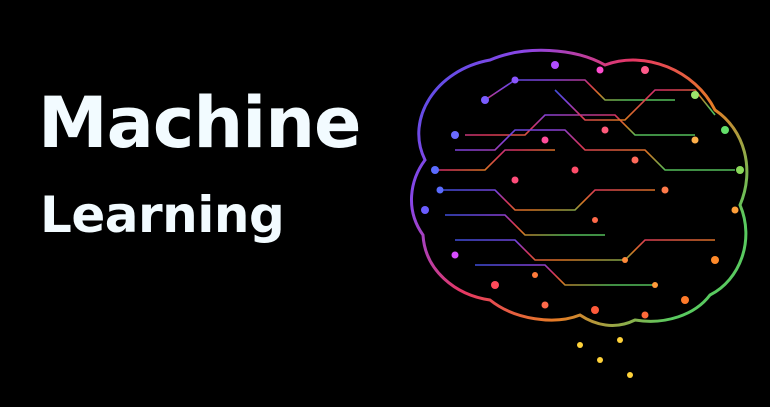 The image size is (770, 407). What do you see at coordinates (162, 215) in the screenshot?
I see `title-learning: Learning` at bounding box center [162, 215].